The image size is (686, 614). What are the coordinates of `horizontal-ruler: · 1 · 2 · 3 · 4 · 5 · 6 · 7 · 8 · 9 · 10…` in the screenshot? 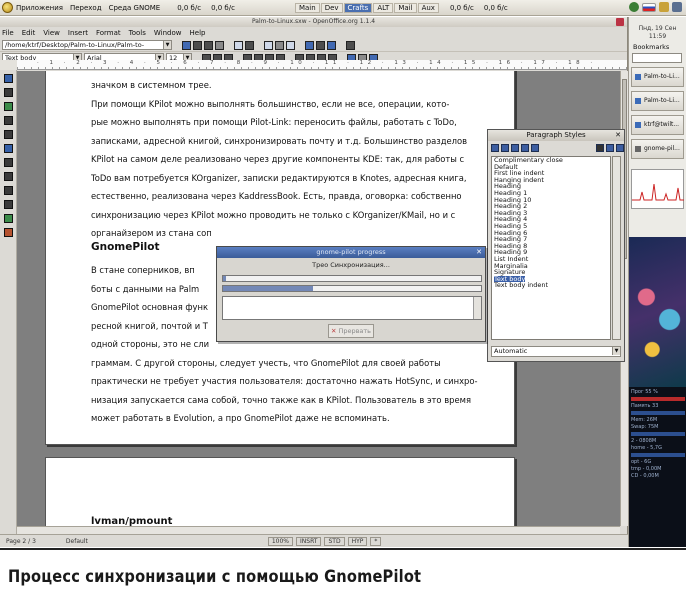 It's located at (322, 65).